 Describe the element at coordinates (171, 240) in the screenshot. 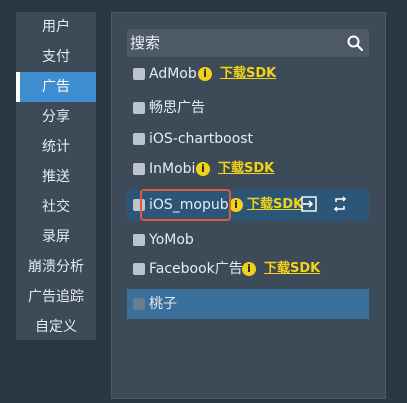

I see `plugin-name: YoMob` at that location.